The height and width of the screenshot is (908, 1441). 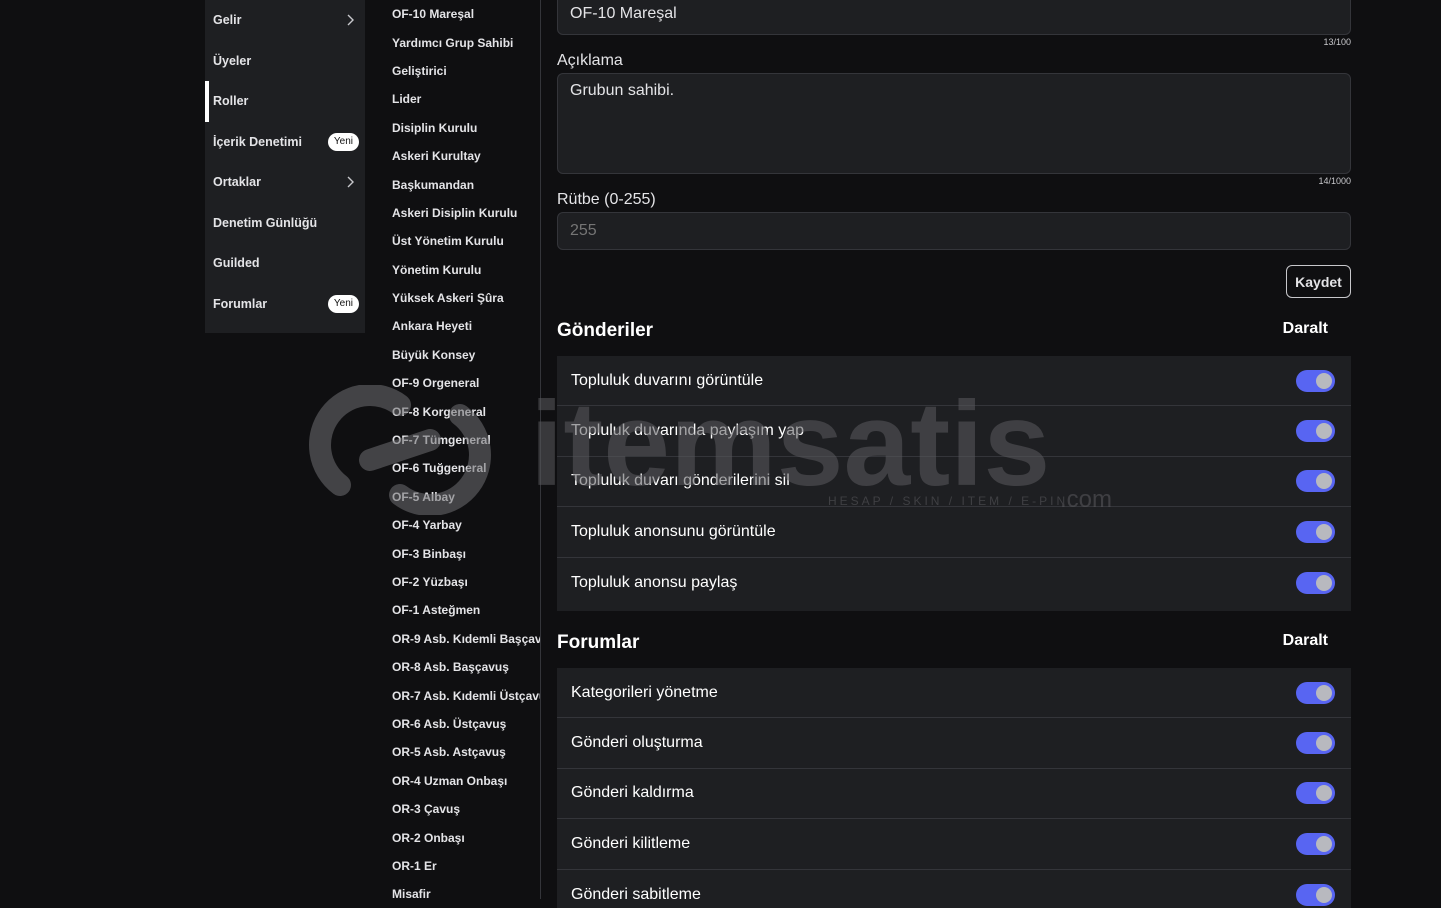 I want to click on description-textarea: Grubun sahibi., so click(x=954, y=123).